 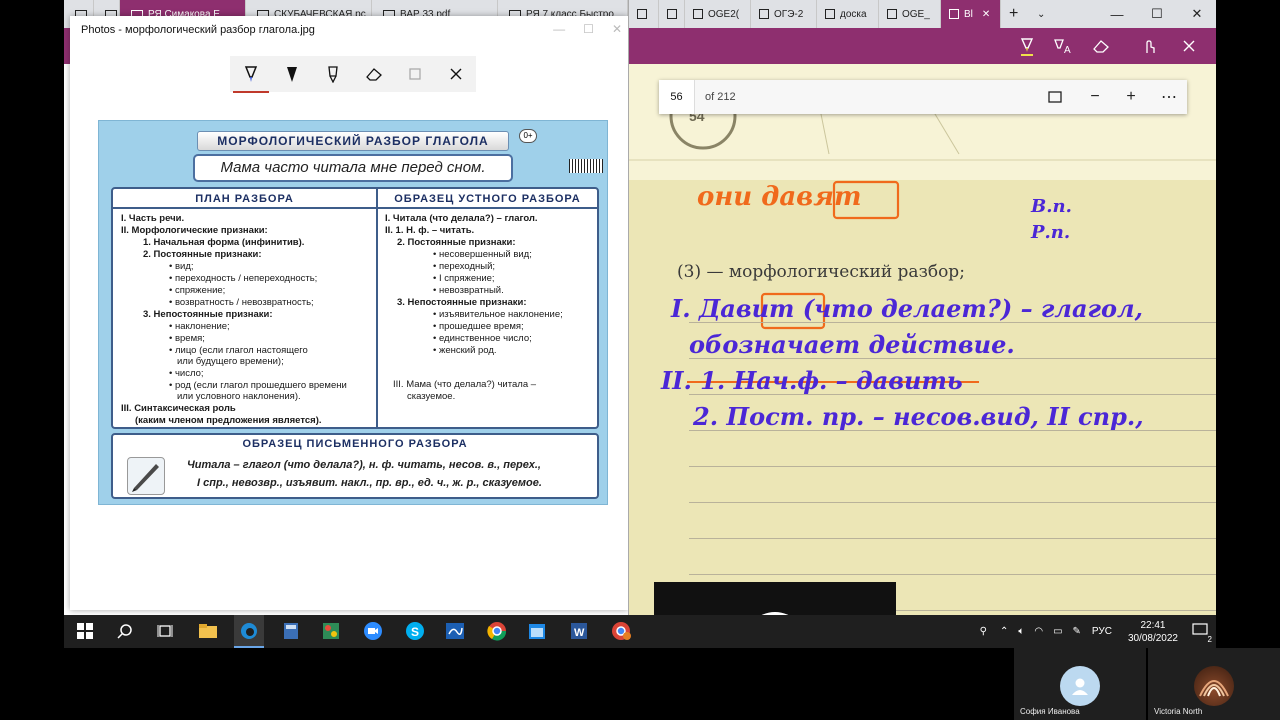 What do you see at coordinates (331, 631) in the screenshot?
I see `paint-icon` at bounding box center [331, 631].